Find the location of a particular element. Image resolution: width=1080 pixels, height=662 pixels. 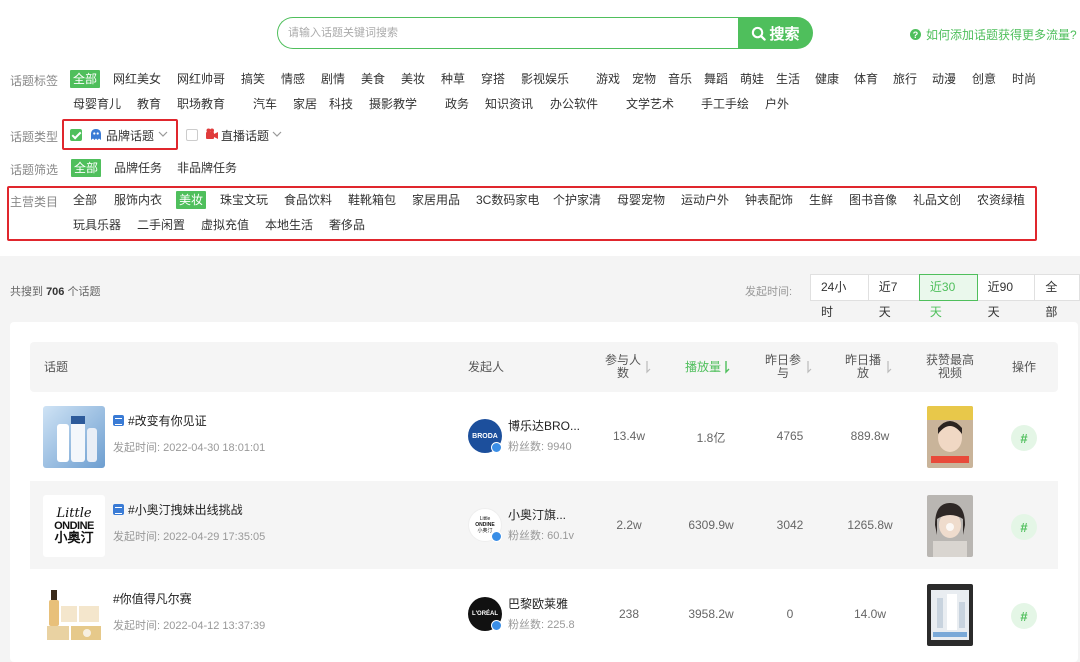

time-tab-4: 全部 is located at coordinates (1057, 296).